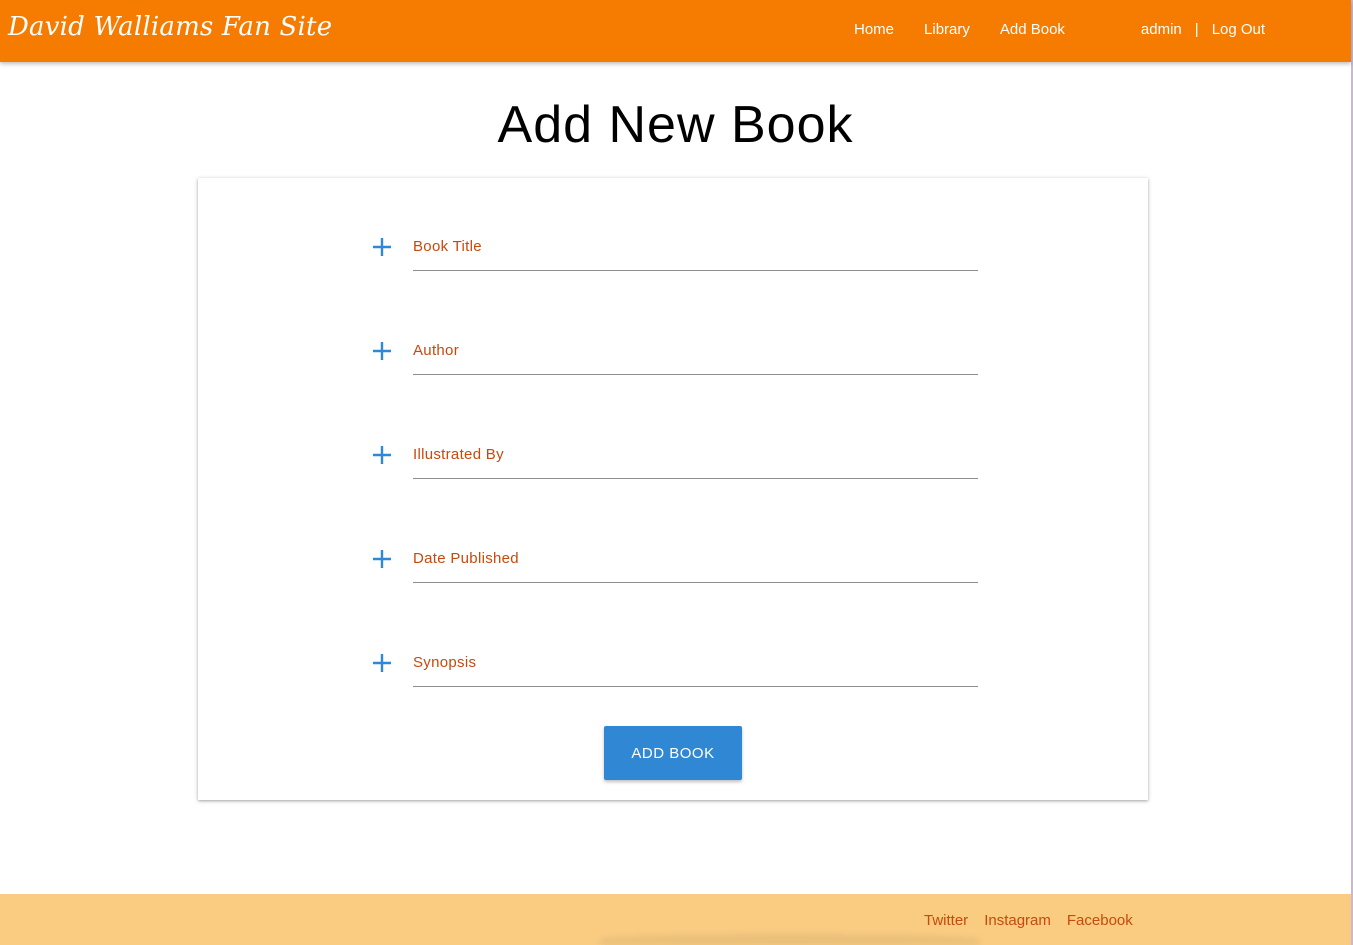 The height and width of the screenshot is (945, 1353). What do you see at coordinates (695, 353) in the screenshot?
I see `author-input` at bounding box center [695, 353].